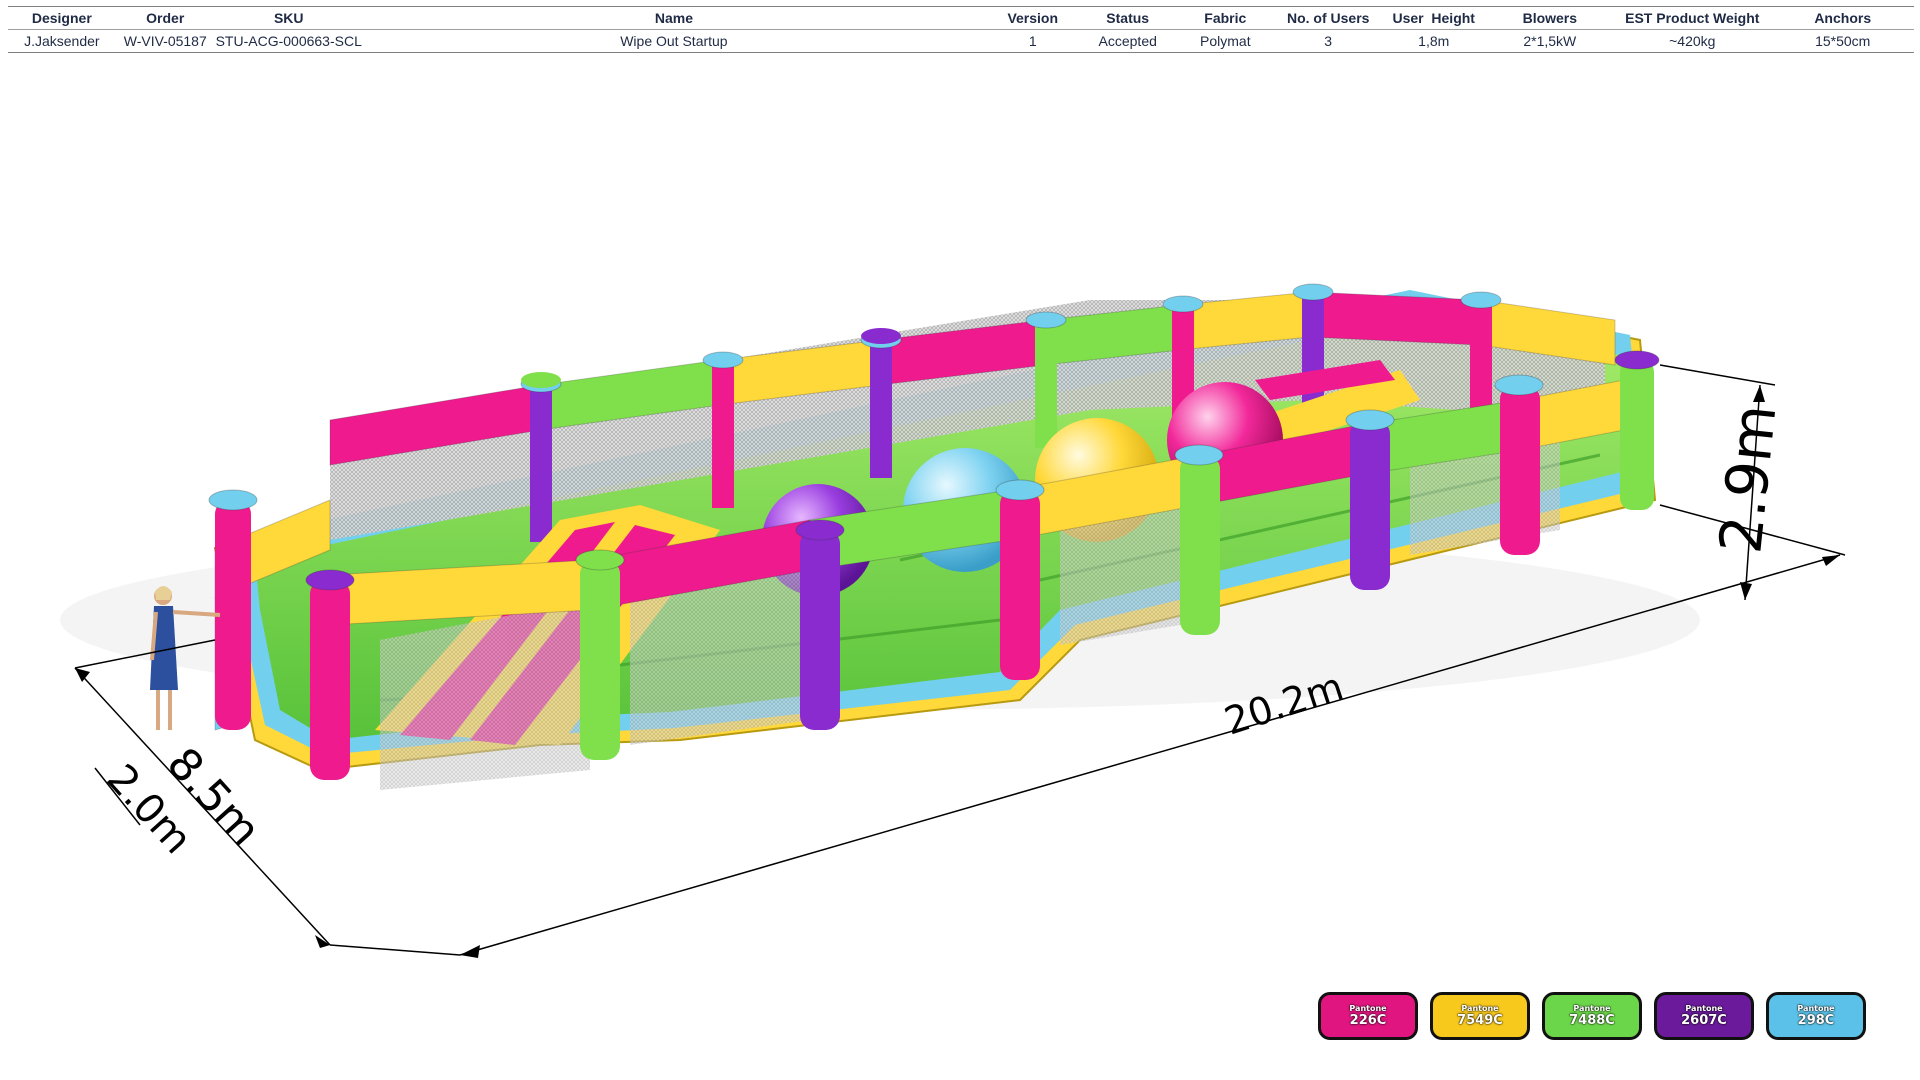  What do you see at coordinates (1225, 18) in the screenshot?
I see `header-fabric: Fabric` at bounding box center [1225, 18].